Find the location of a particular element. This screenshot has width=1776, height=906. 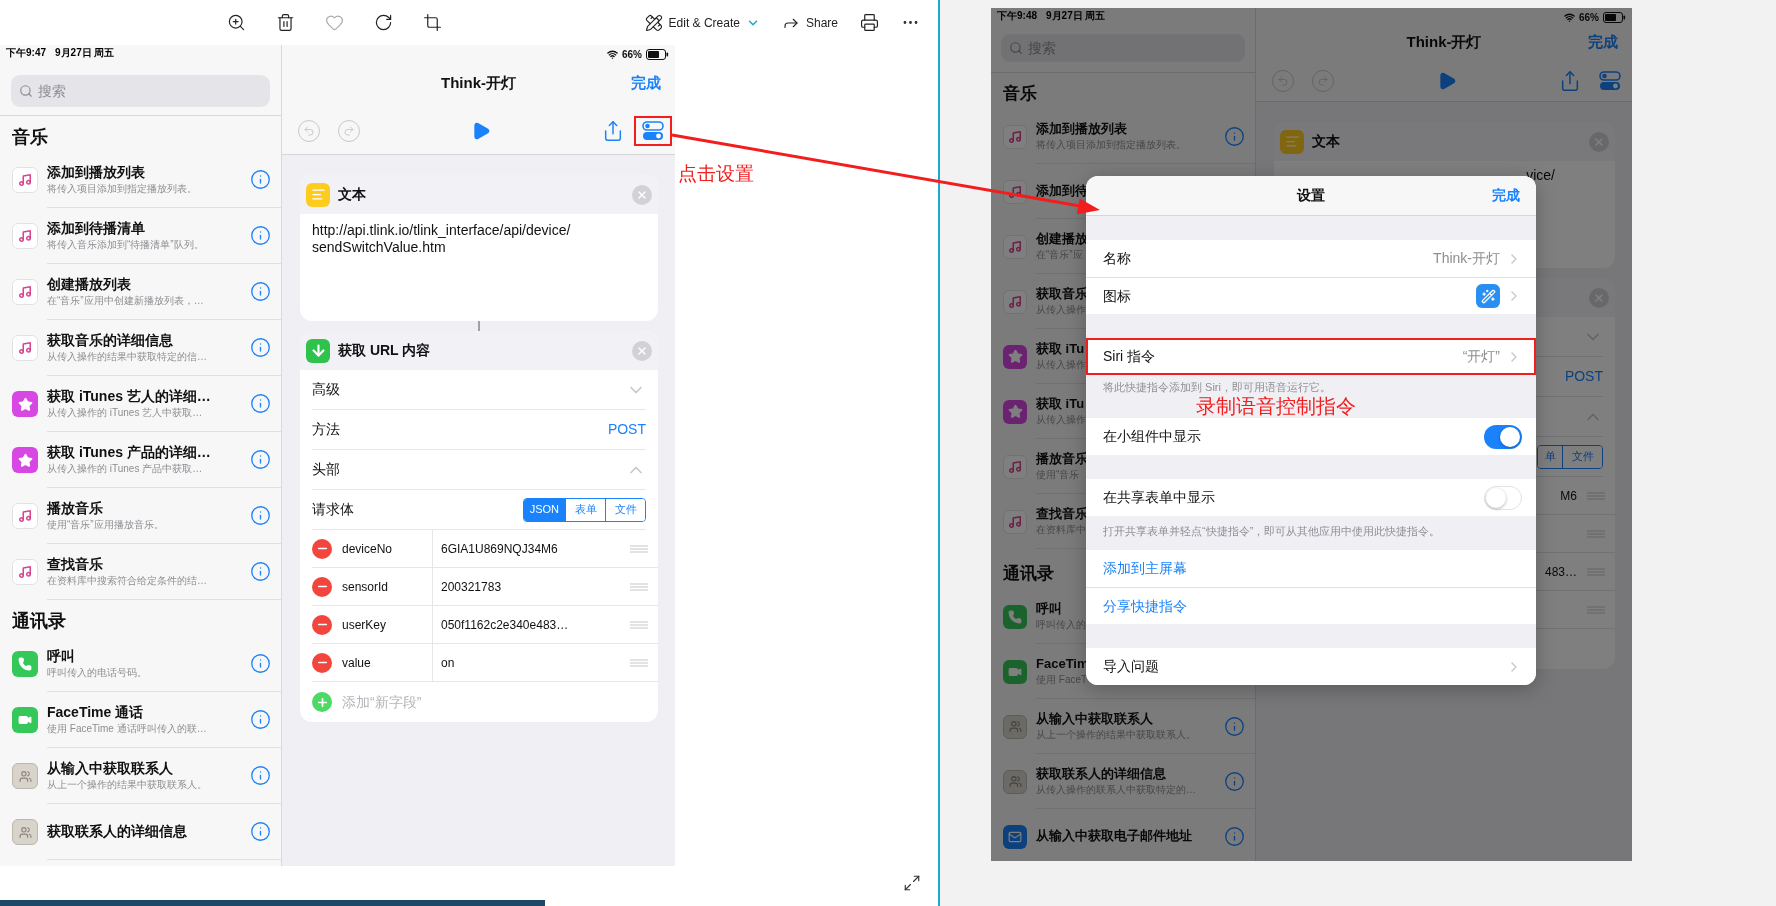

share-button: Share is located at coordinates (809, 22).